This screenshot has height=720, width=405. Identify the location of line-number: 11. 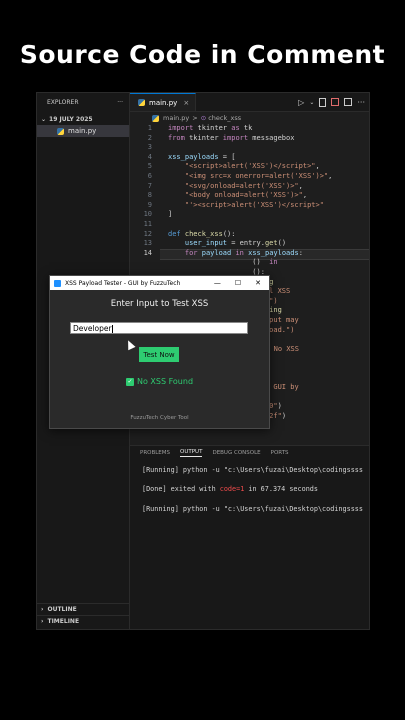
(147, 224).